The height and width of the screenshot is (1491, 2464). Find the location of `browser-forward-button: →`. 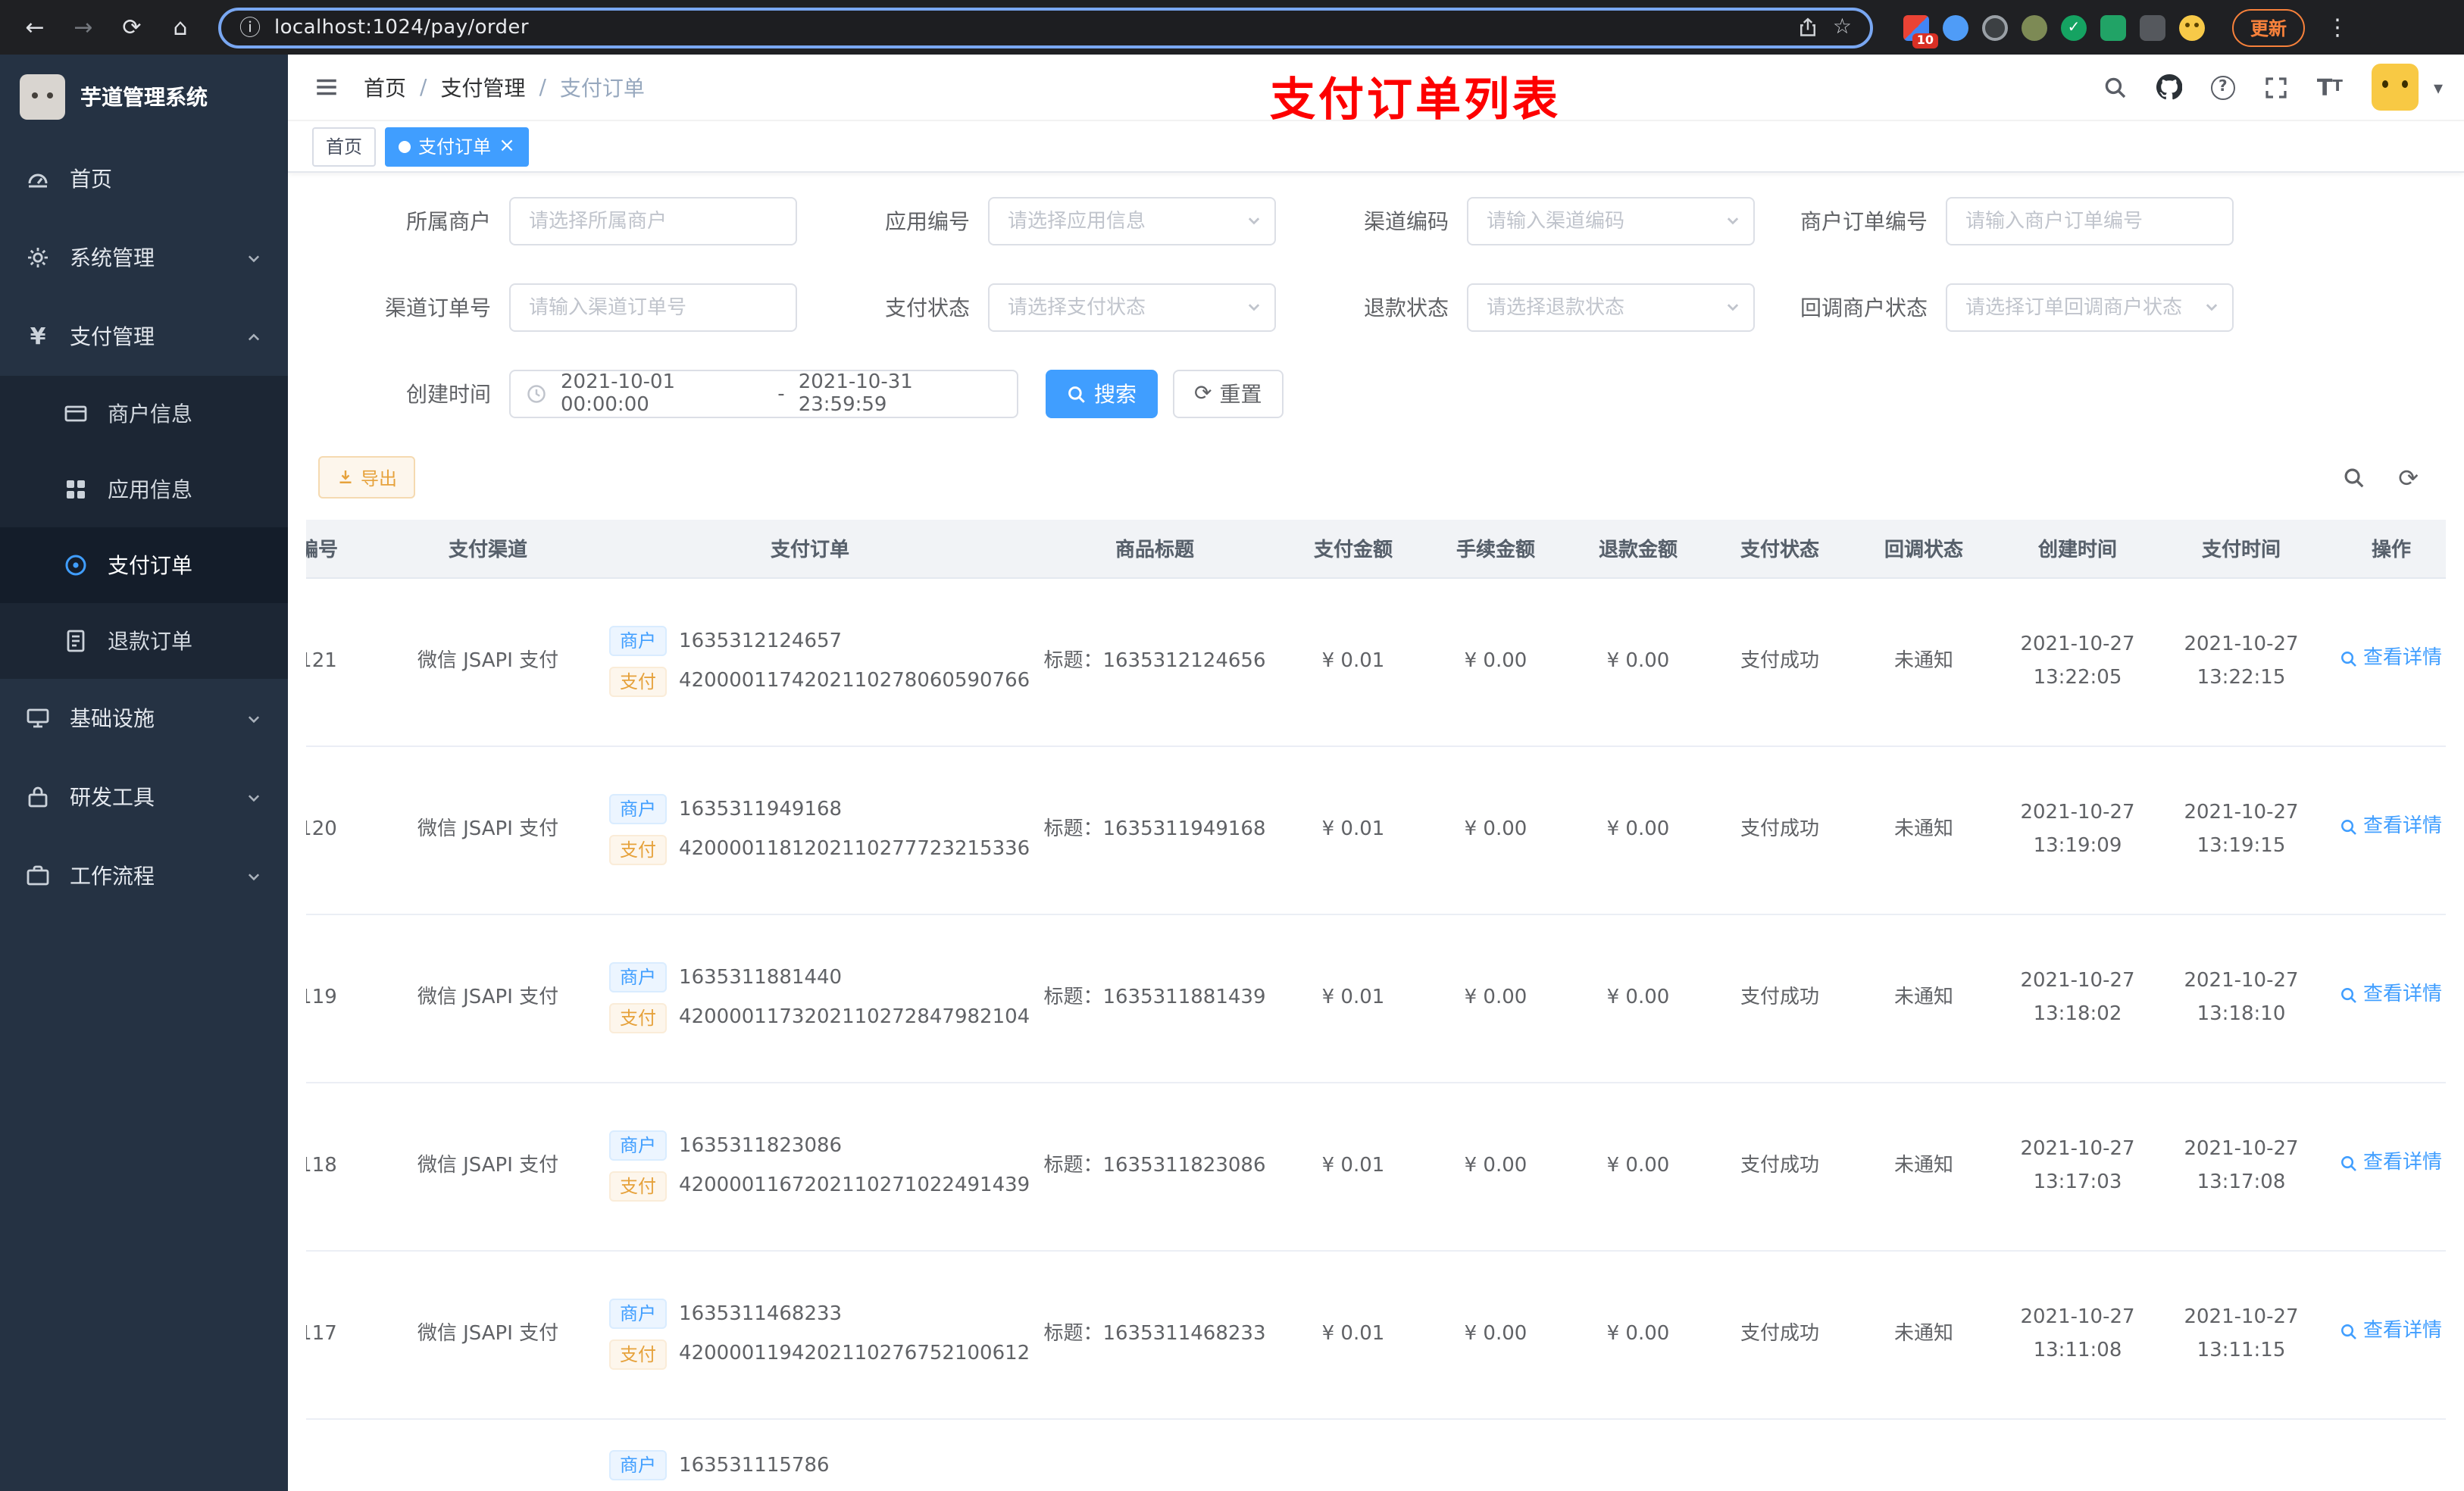

browser-forward-button: → is located at coordinates (83, 27).